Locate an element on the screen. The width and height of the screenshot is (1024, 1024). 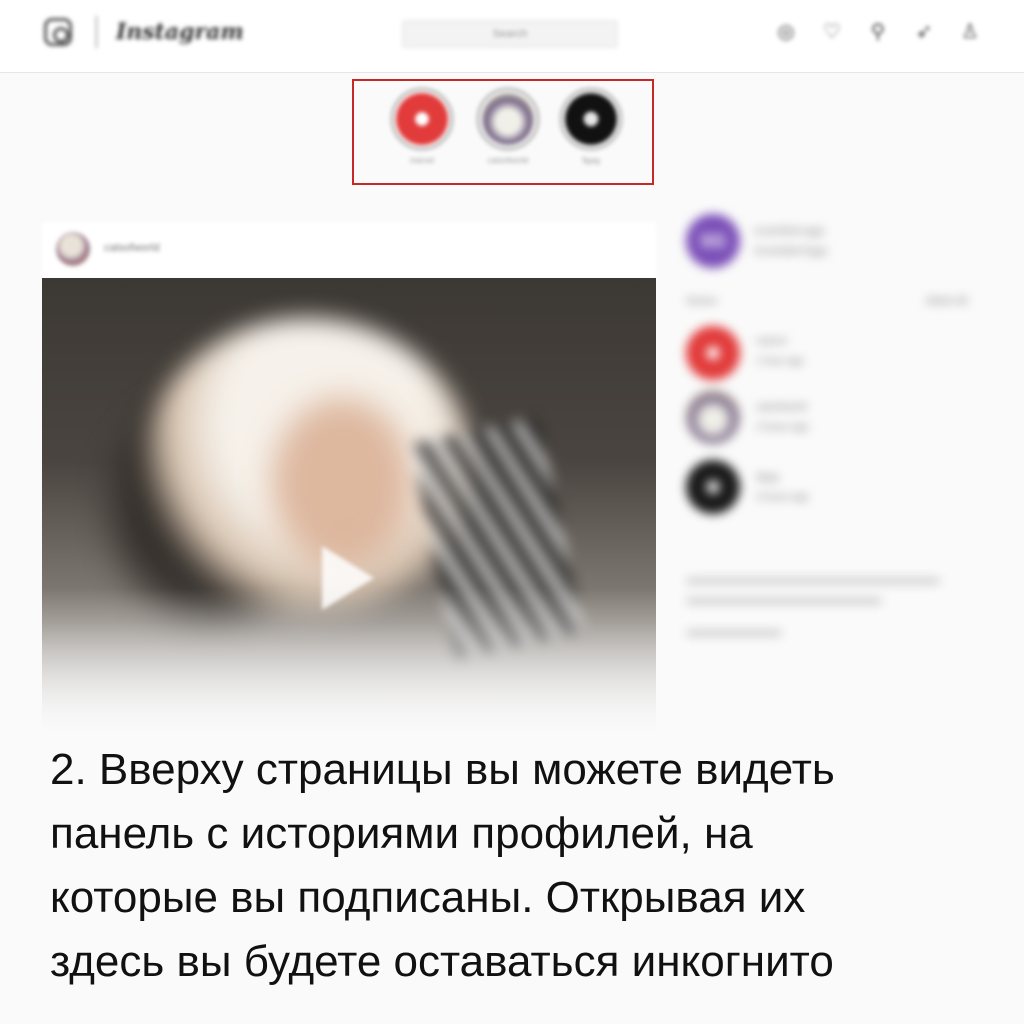
person-icon: ⚲ is located at coordinates (878, 32).